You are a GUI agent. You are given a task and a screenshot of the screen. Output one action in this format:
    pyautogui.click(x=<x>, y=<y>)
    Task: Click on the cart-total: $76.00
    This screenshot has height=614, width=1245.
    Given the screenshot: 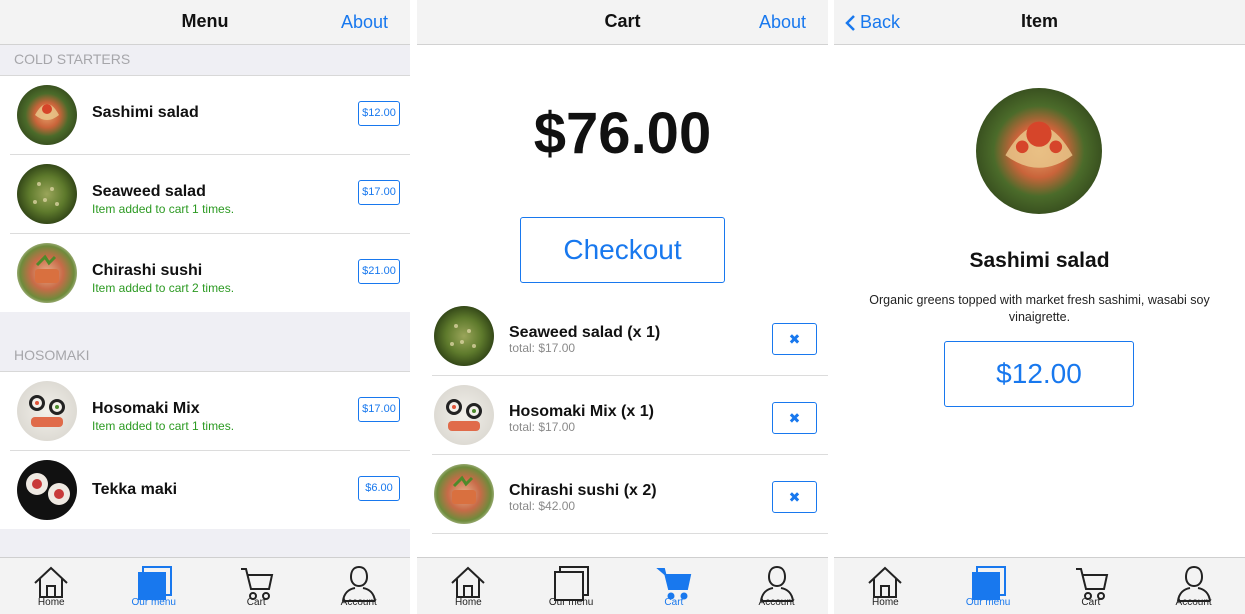 What is the action you would take?
    pyautogui.click(x=622, y=133)
    